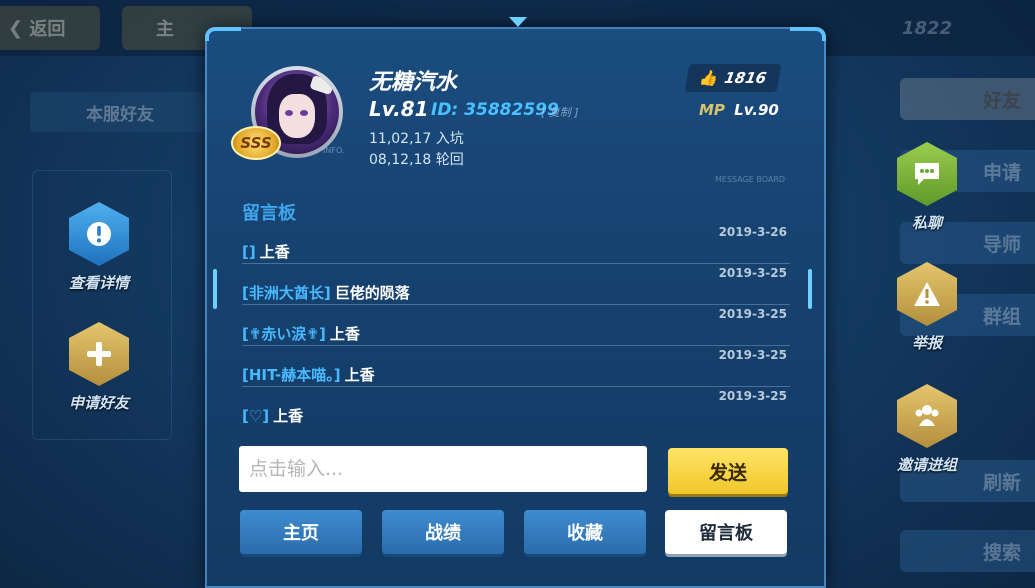 The width and height of the screenshot is (1035, 588). Describe the element at coordinates (560, 112) in the screenshot. I see `copy-id-button: [ 复制 ]` at that location.